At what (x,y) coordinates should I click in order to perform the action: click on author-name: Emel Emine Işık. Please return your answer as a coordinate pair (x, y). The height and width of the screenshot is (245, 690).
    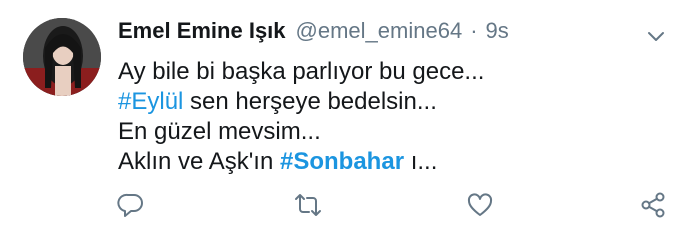
    Looking at the image, I should click on (202, 31).